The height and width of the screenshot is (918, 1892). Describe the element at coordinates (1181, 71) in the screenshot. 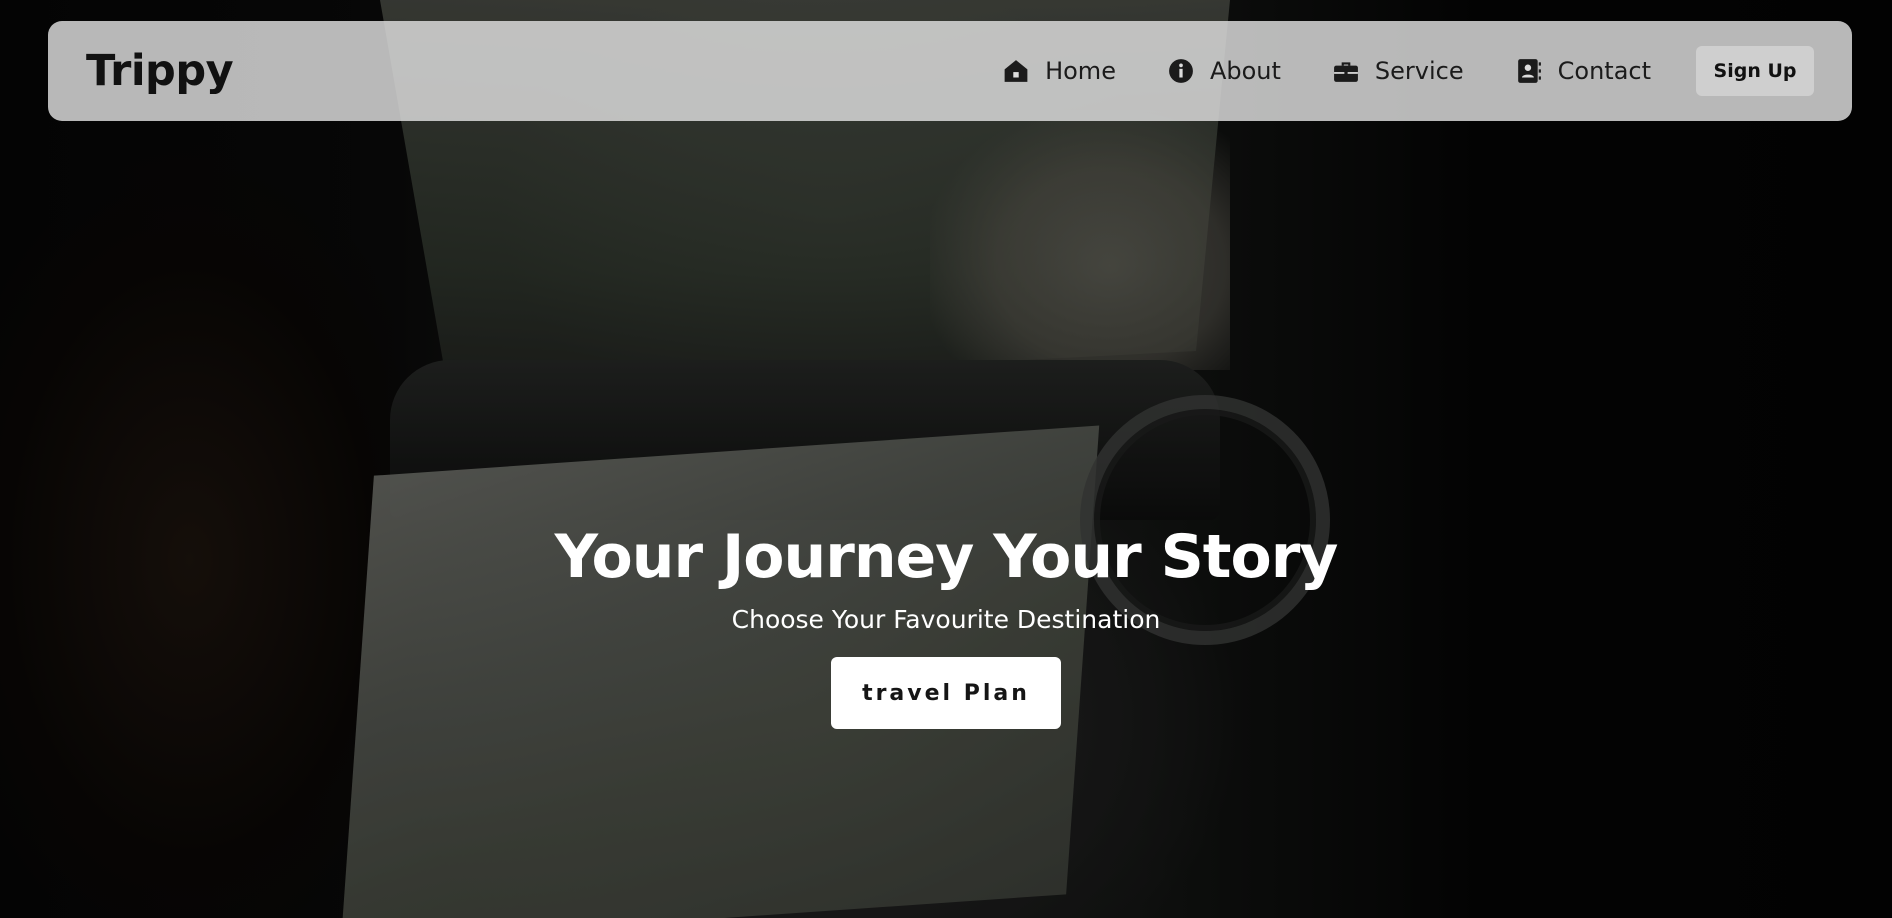

I see `info-icon` at that location.